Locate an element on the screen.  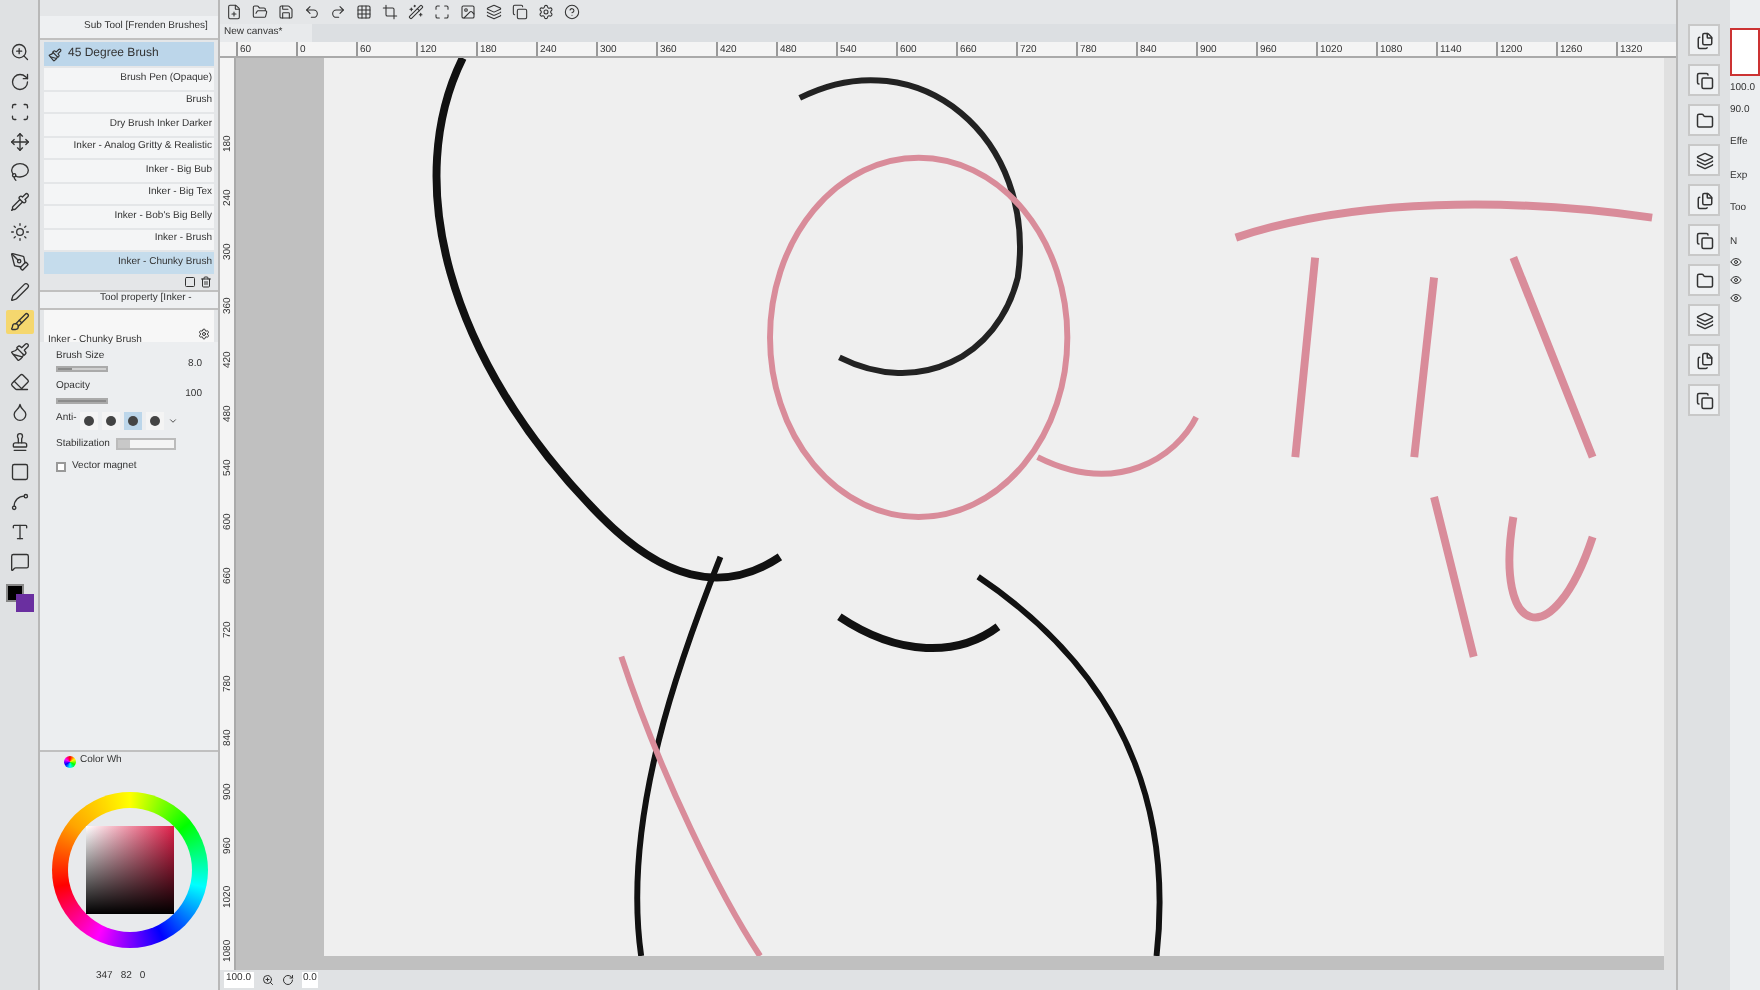
eraser-icon is located at coordinates (19, 382).